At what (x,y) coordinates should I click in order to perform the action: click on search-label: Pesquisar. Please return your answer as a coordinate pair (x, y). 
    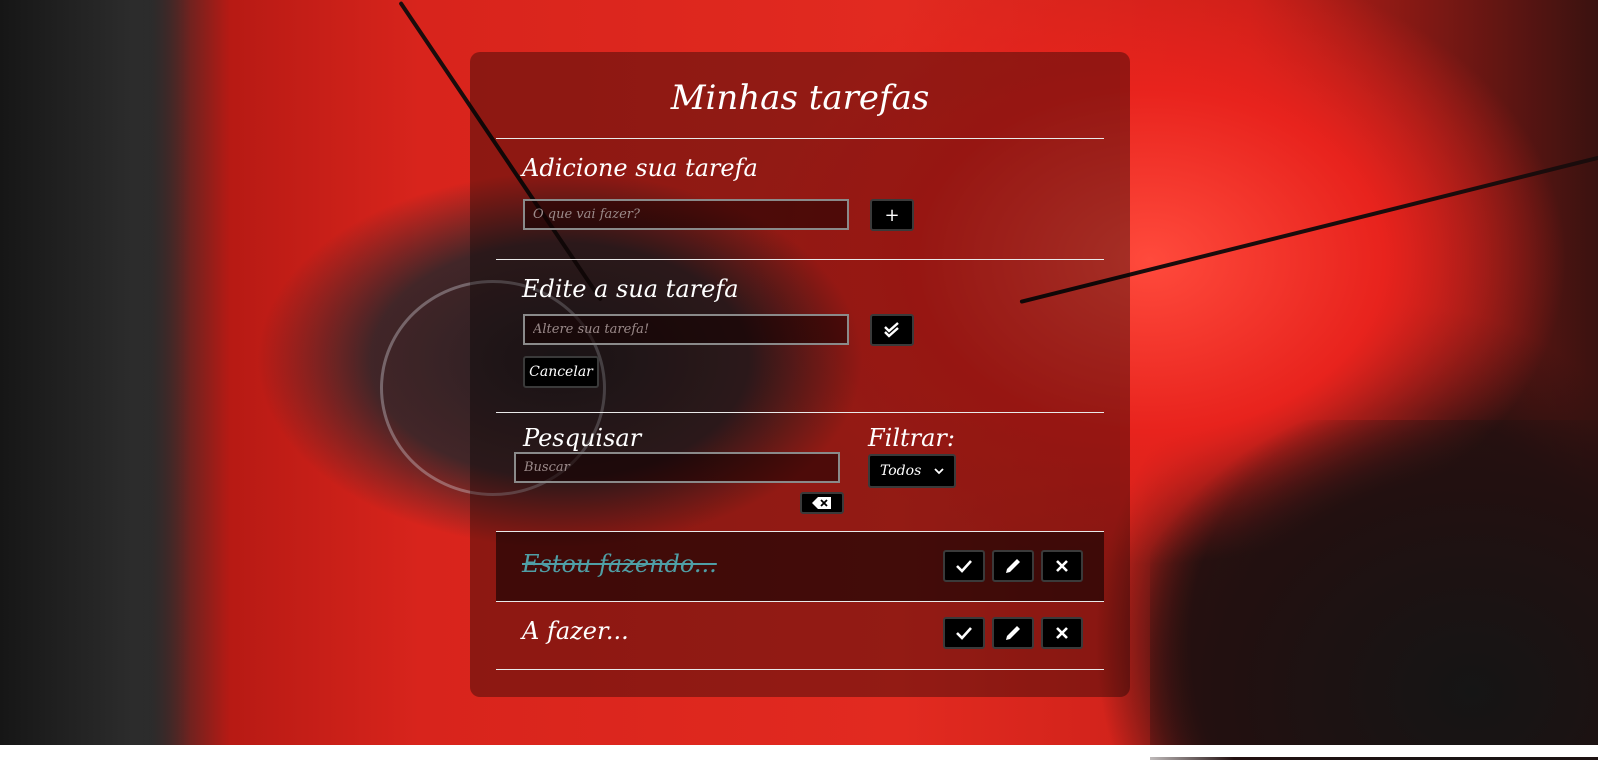
    Looking at the image, I should click on (582, 438).